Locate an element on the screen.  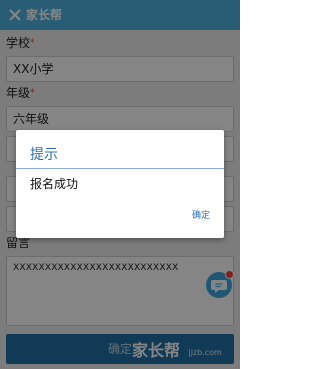
dialog-title: 提示 is located at coordinates (44, 155).